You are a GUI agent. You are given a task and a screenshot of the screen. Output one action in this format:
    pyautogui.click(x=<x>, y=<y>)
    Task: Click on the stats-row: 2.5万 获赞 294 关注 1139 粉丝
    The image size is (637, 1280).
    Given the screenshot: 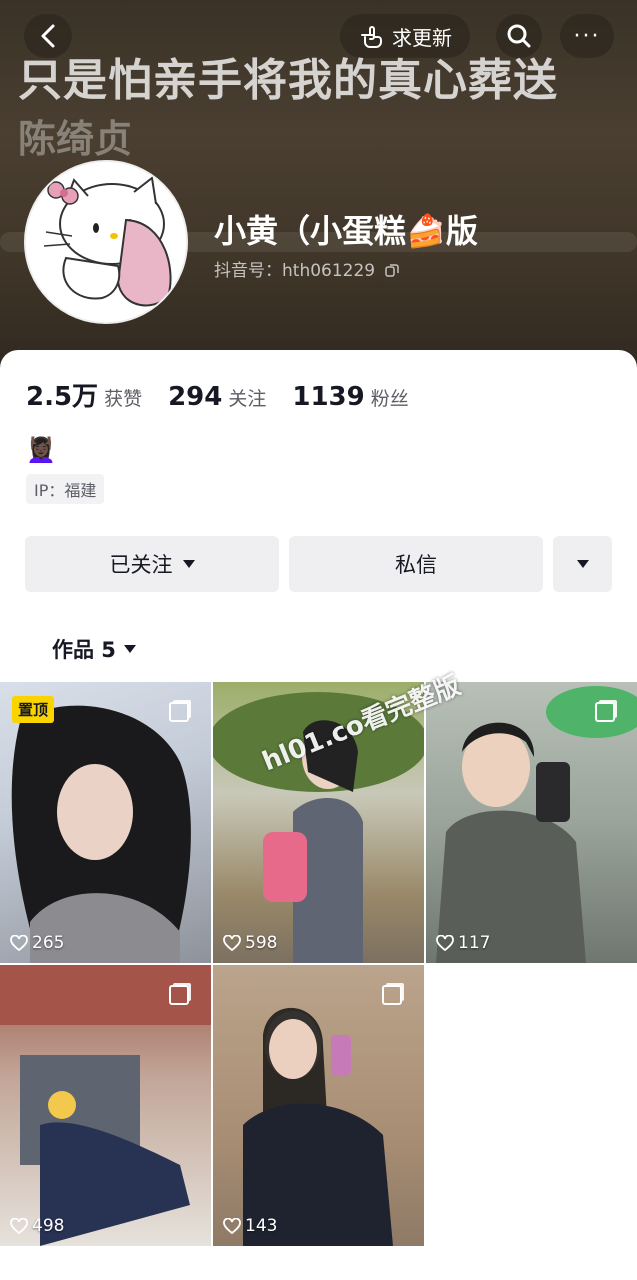 What is the action you would take?
    pyautogui.click(x=217, y=394)
    